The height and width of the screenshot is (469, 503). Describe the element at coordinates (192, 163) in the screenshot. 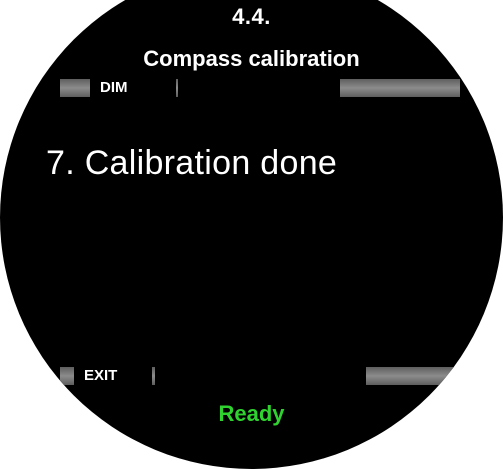

I see `calibration-step-message: 7. Calibration done` at that location.